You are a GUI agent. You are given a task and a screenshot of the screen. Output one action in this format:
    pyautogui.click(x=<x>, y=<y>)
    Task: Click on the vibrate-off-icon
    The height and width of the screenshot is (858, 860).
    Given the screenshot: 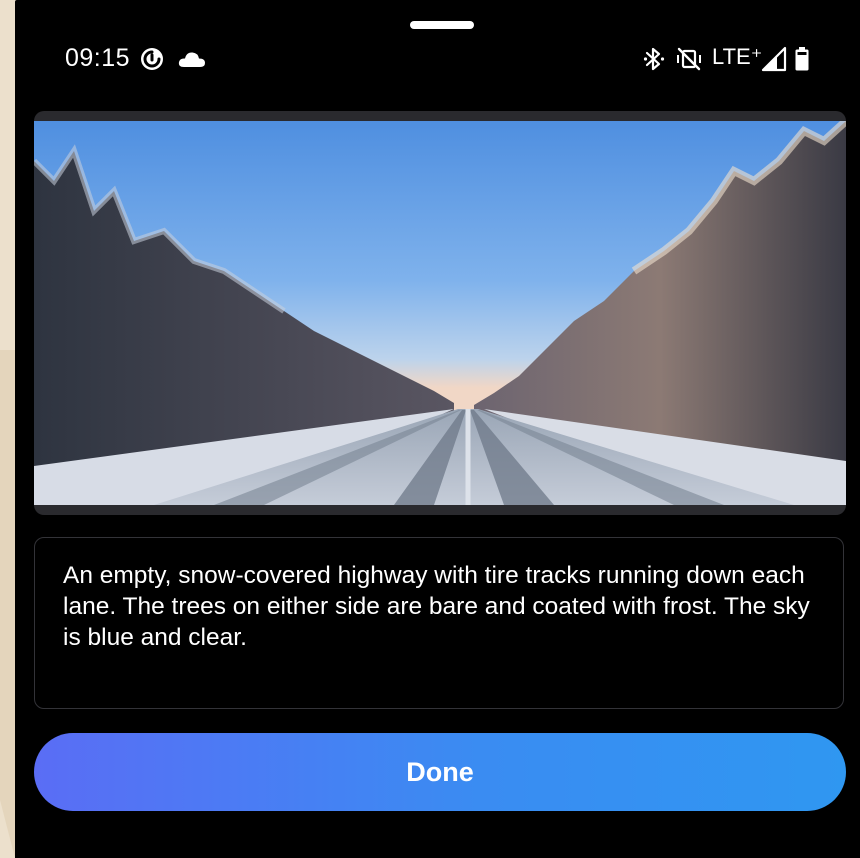 What is the action you would take?
    pyautogui.click(x=689, y=59)
    